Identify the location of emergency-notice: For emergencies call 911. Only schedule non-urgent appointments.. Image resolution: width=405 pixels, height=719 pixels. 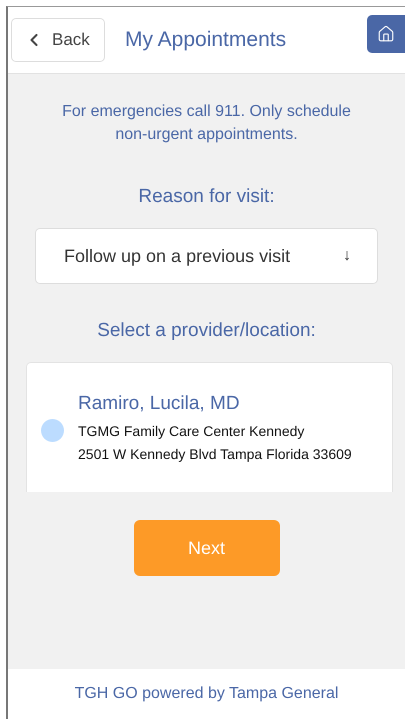
(206, 123).